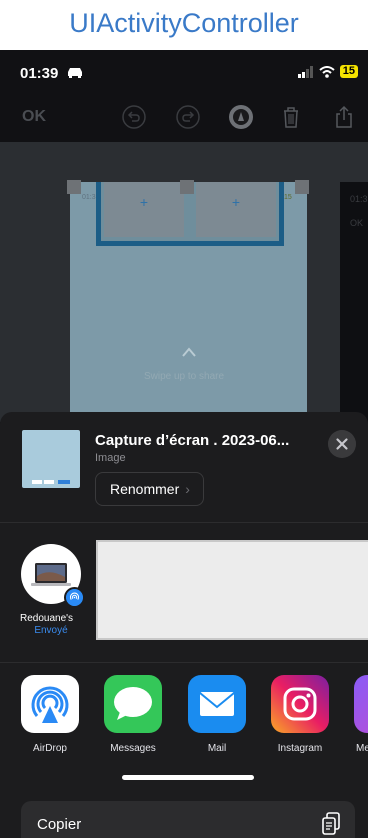 The height and width of the screenshot is (838, 368). What do you see at coordinates (75, 73) in the screenshot?
I see `car-icon` at bounding box center [75, 73].